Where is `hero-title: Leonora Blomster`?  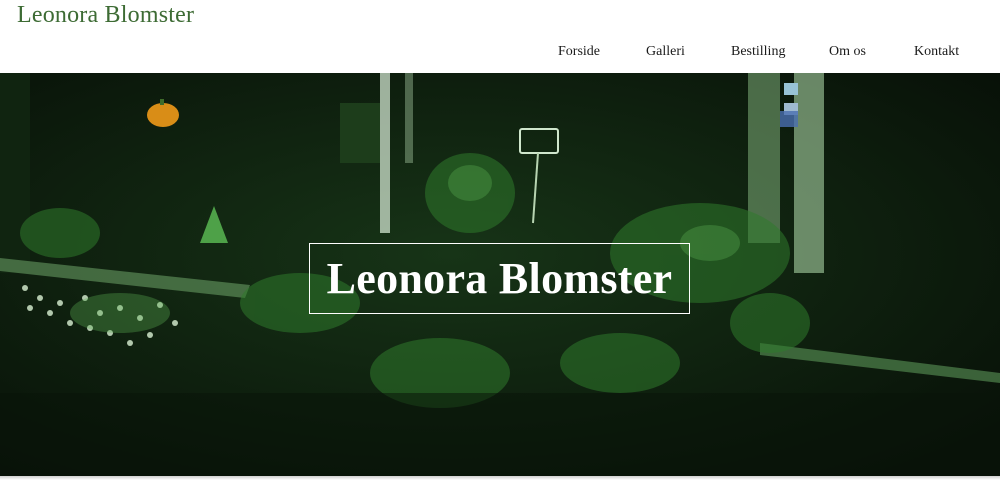
hero-title: Leonora Blomster is located at coordinates (499, 278).